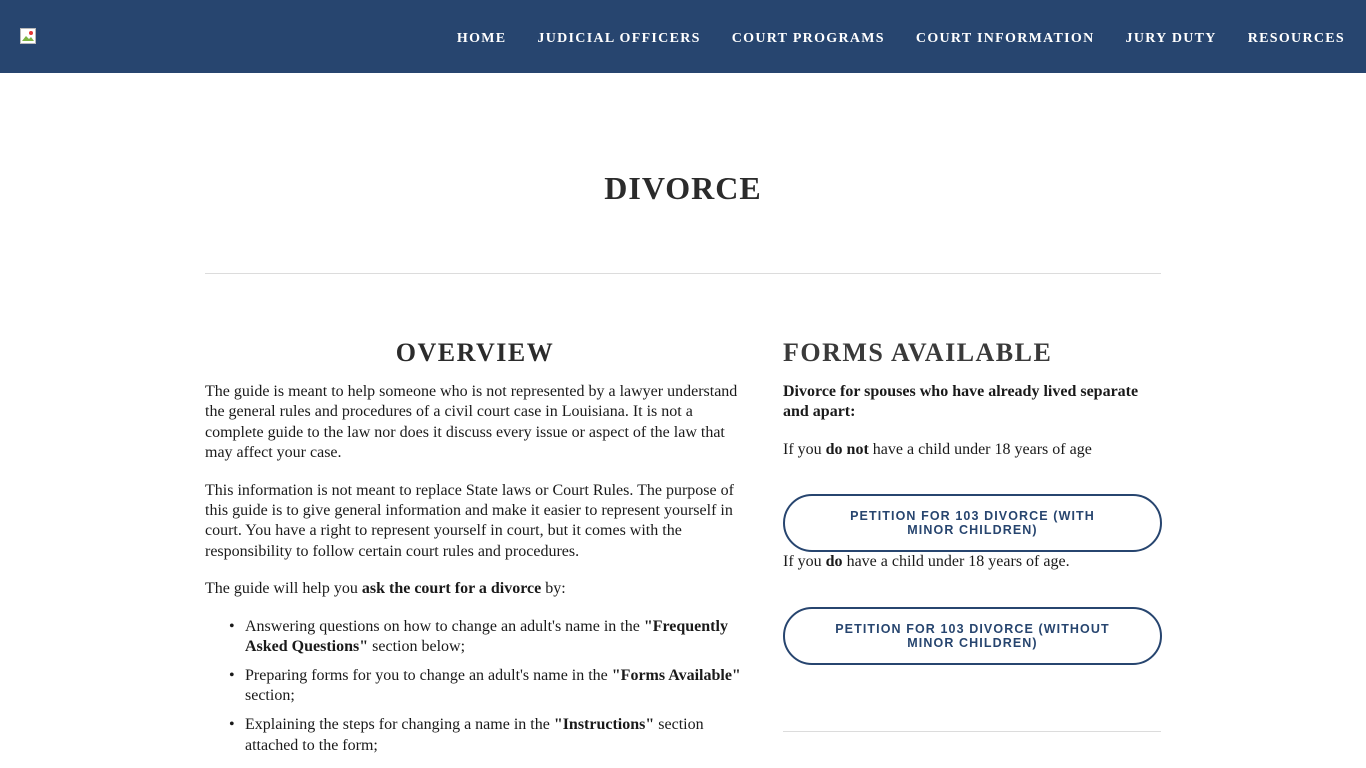 The width and height of the screenshot is (1366, 768). I want to click on condition-bold: do, so click(834, 562).